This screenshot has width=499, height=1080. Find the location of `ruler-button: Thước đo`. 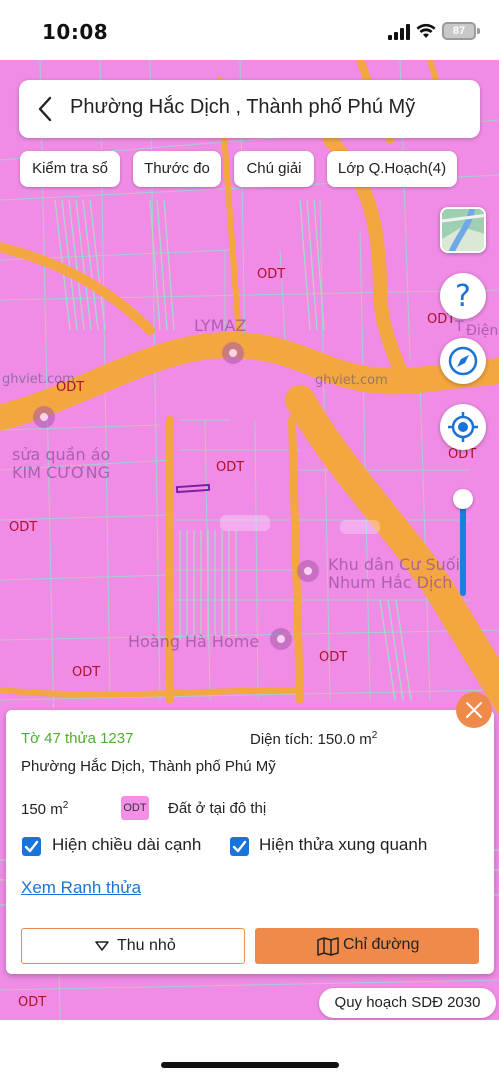

ruler-button: Thước đo is located at coordinates (177, 169).